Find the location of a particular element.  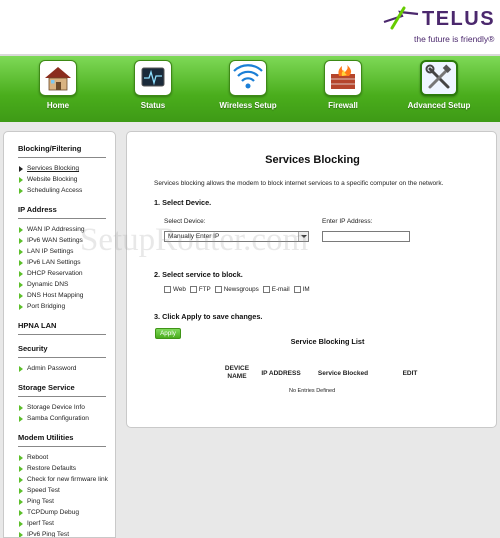

web-checkbox is located at coordinates (167, 289).